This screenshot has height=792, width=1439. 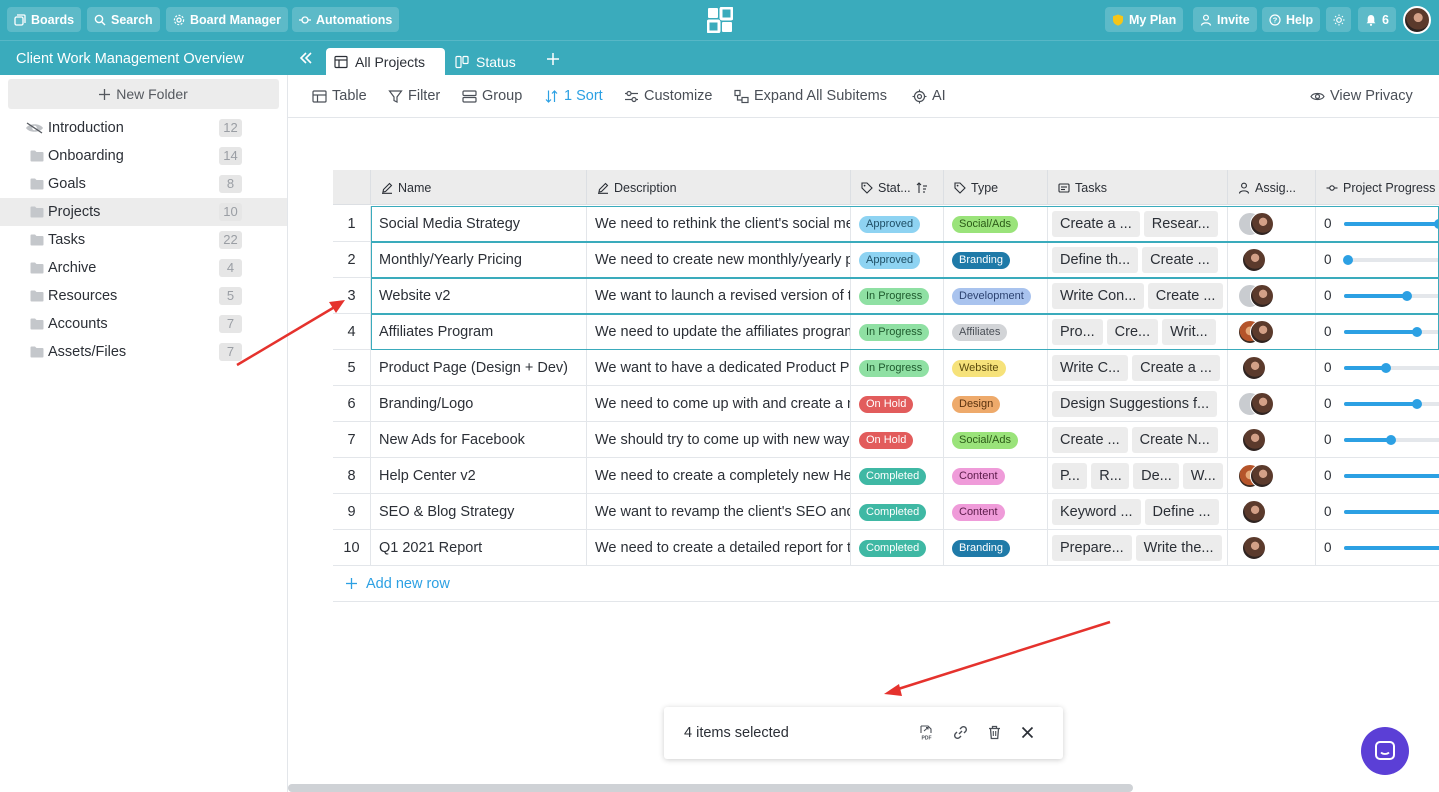 I want to click on row-number: 9, so click(x=351, y=512).